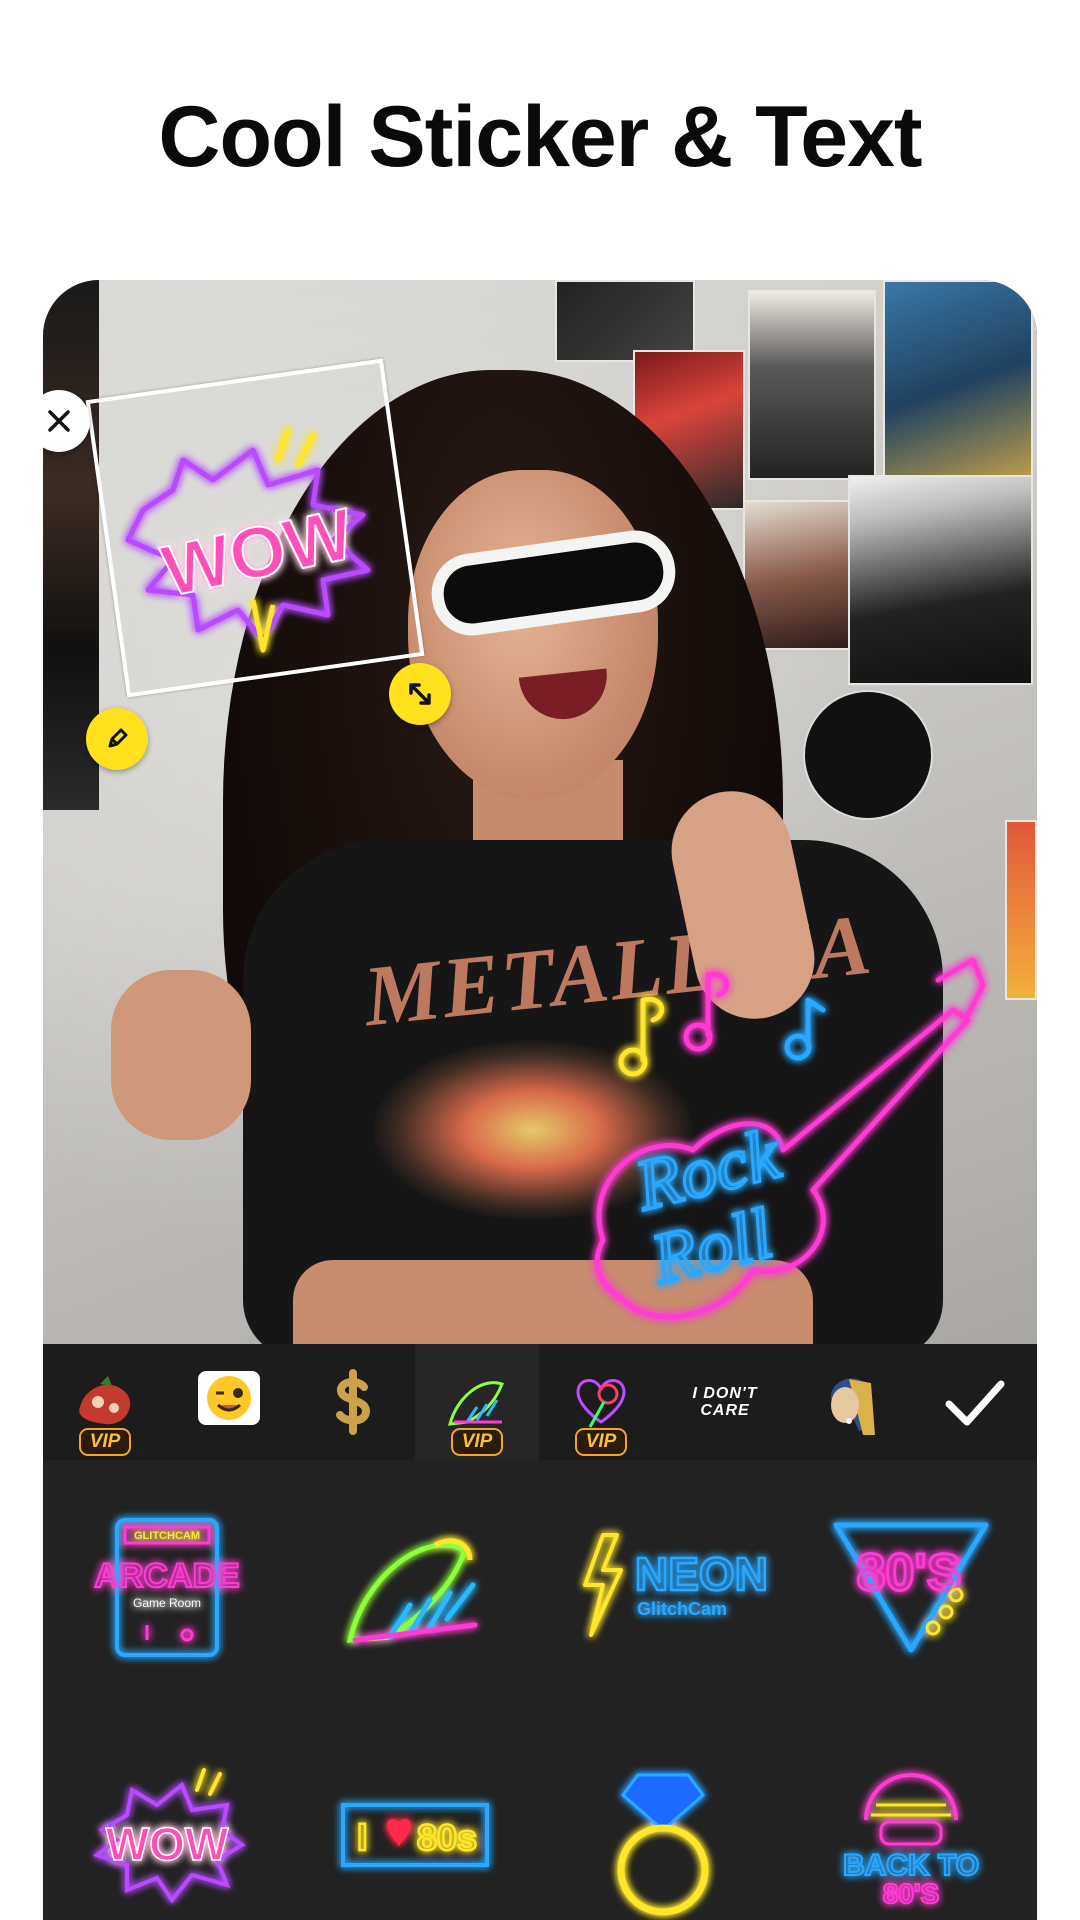 This screenshot has width=1080, height=1920. I want to click on category-emoji, so click(229, 1402).